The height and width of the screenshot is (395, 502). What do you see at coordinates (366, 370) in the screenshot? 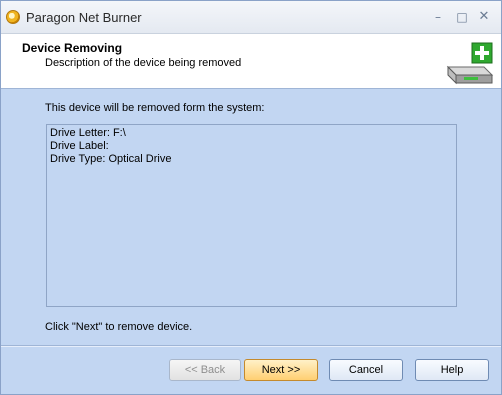
I see `cancel-button: Cancel` at bounding box center [366, 370].